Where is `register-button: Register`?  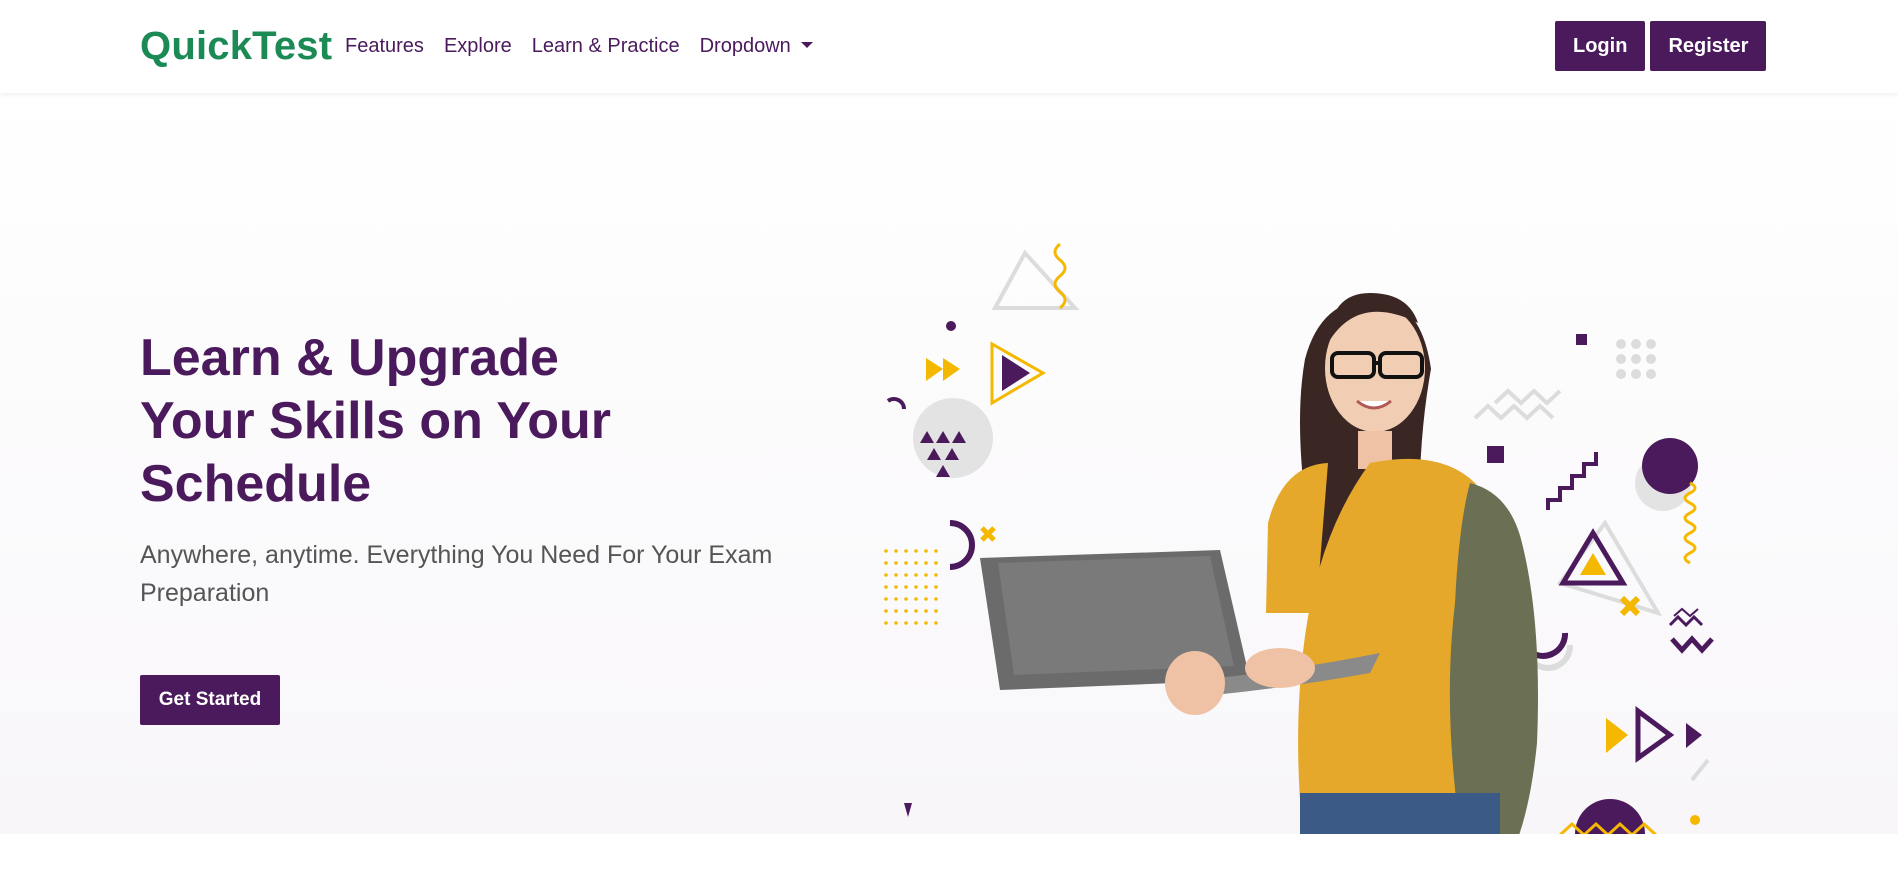
register-button: Register is located at coordinates (1708, 46).